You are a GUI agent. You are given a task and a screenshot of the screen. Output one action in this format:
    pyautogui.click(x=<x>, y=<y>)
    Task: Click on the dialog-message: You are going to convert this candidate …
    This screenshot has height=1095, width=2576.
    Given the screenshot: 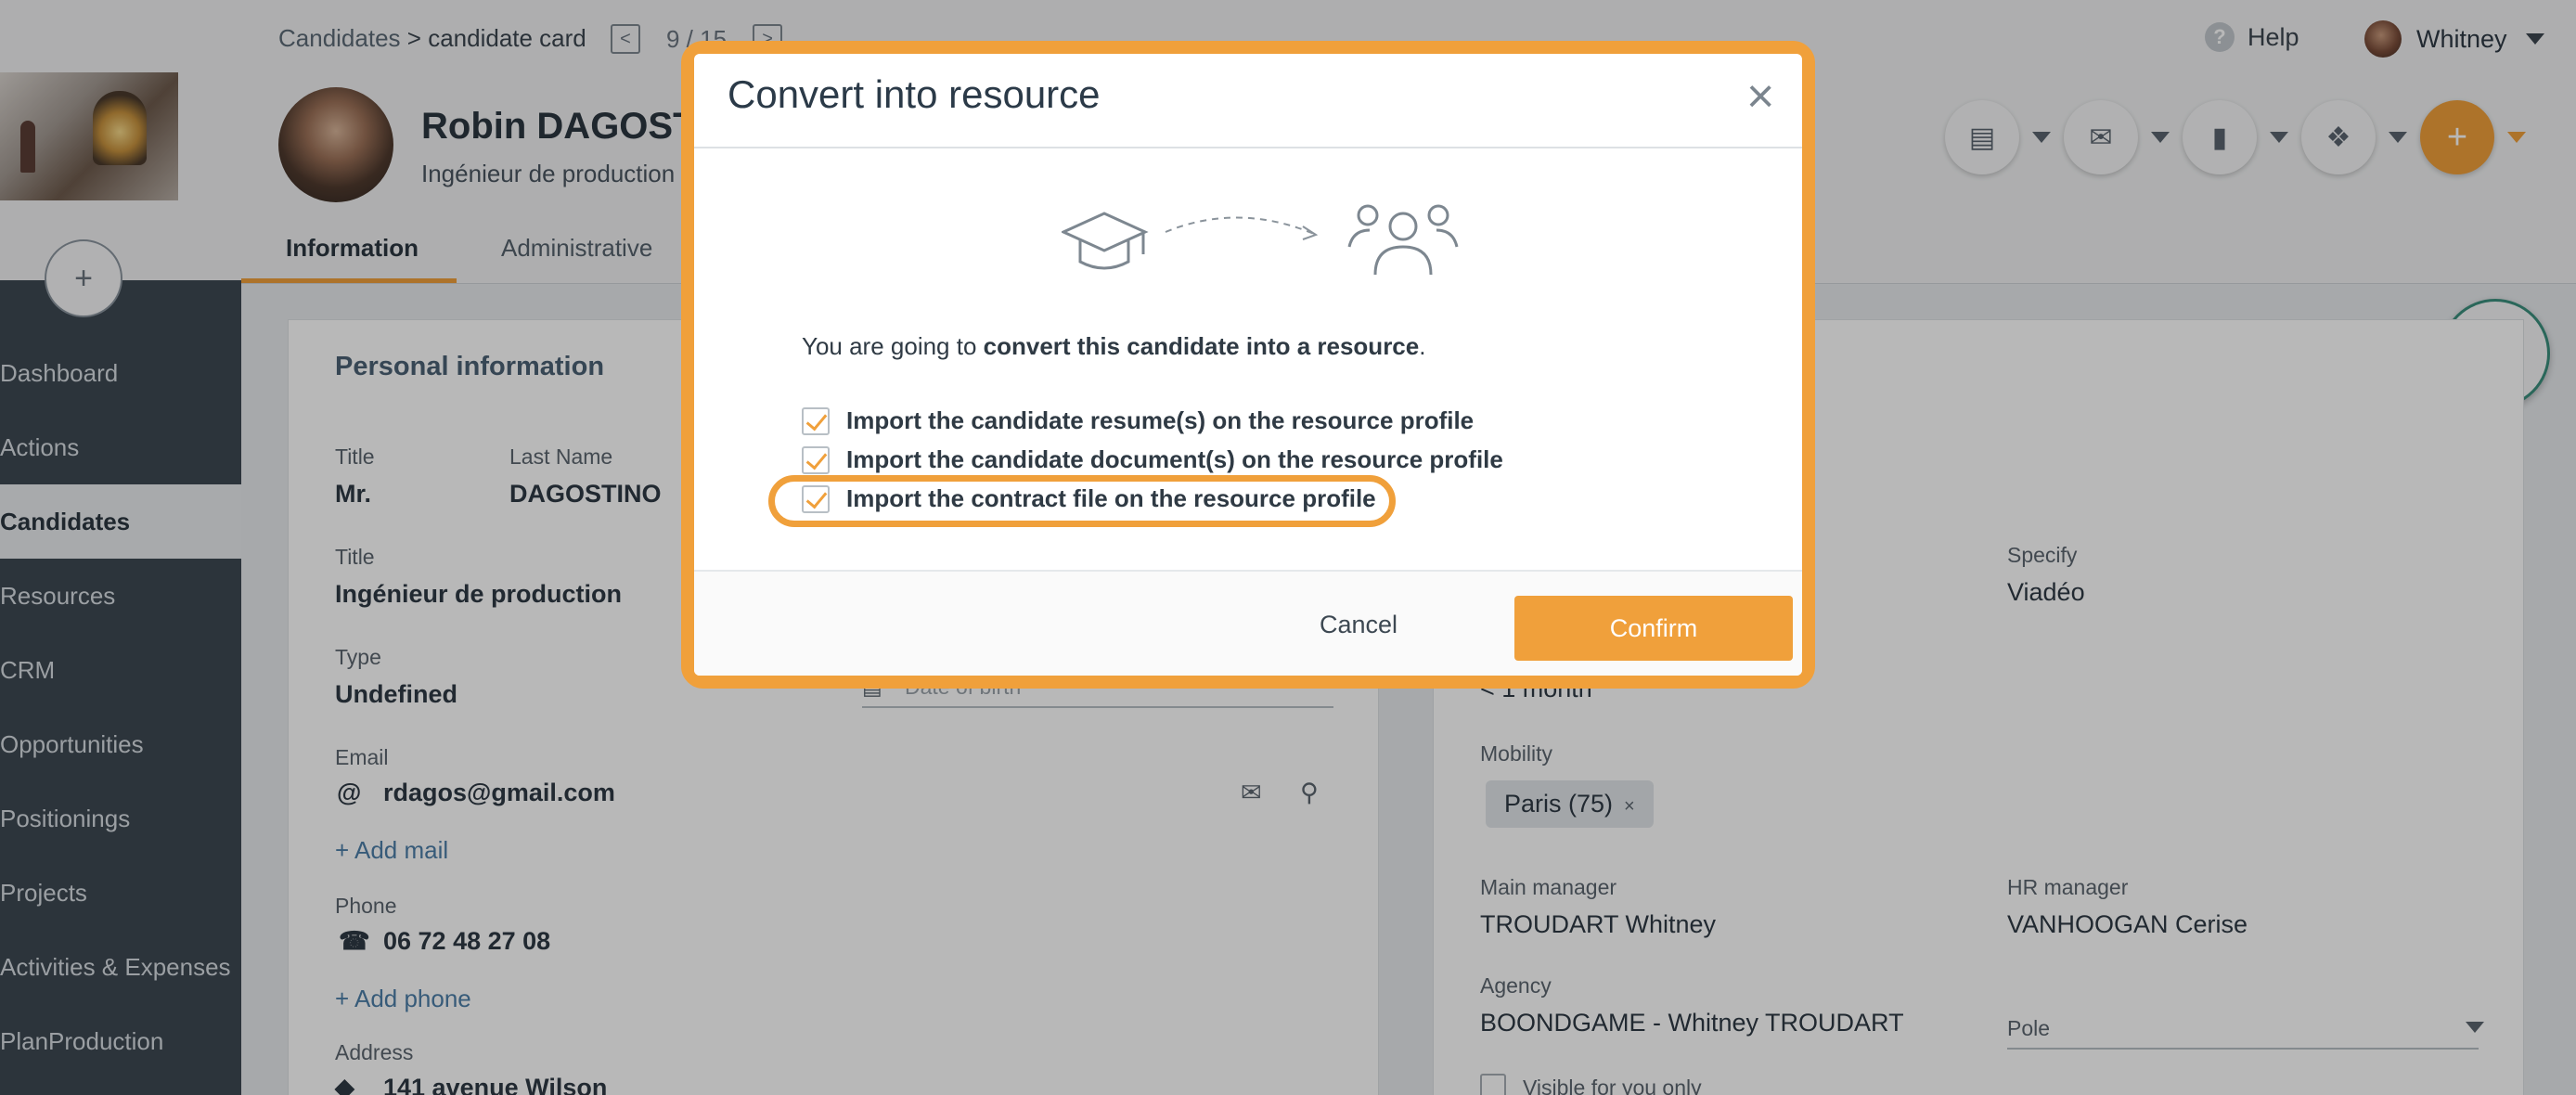 What is the action you would take?
    pyautogui.click(x=1113, y=346)
    